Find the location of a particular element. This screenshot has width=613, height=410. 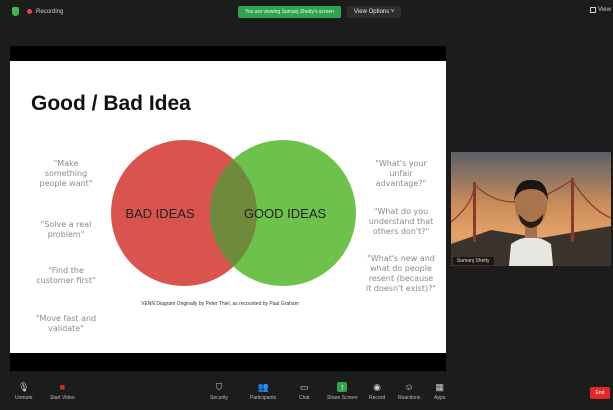

share-screen-icon: ↑ is located at coordinates (342, 387).